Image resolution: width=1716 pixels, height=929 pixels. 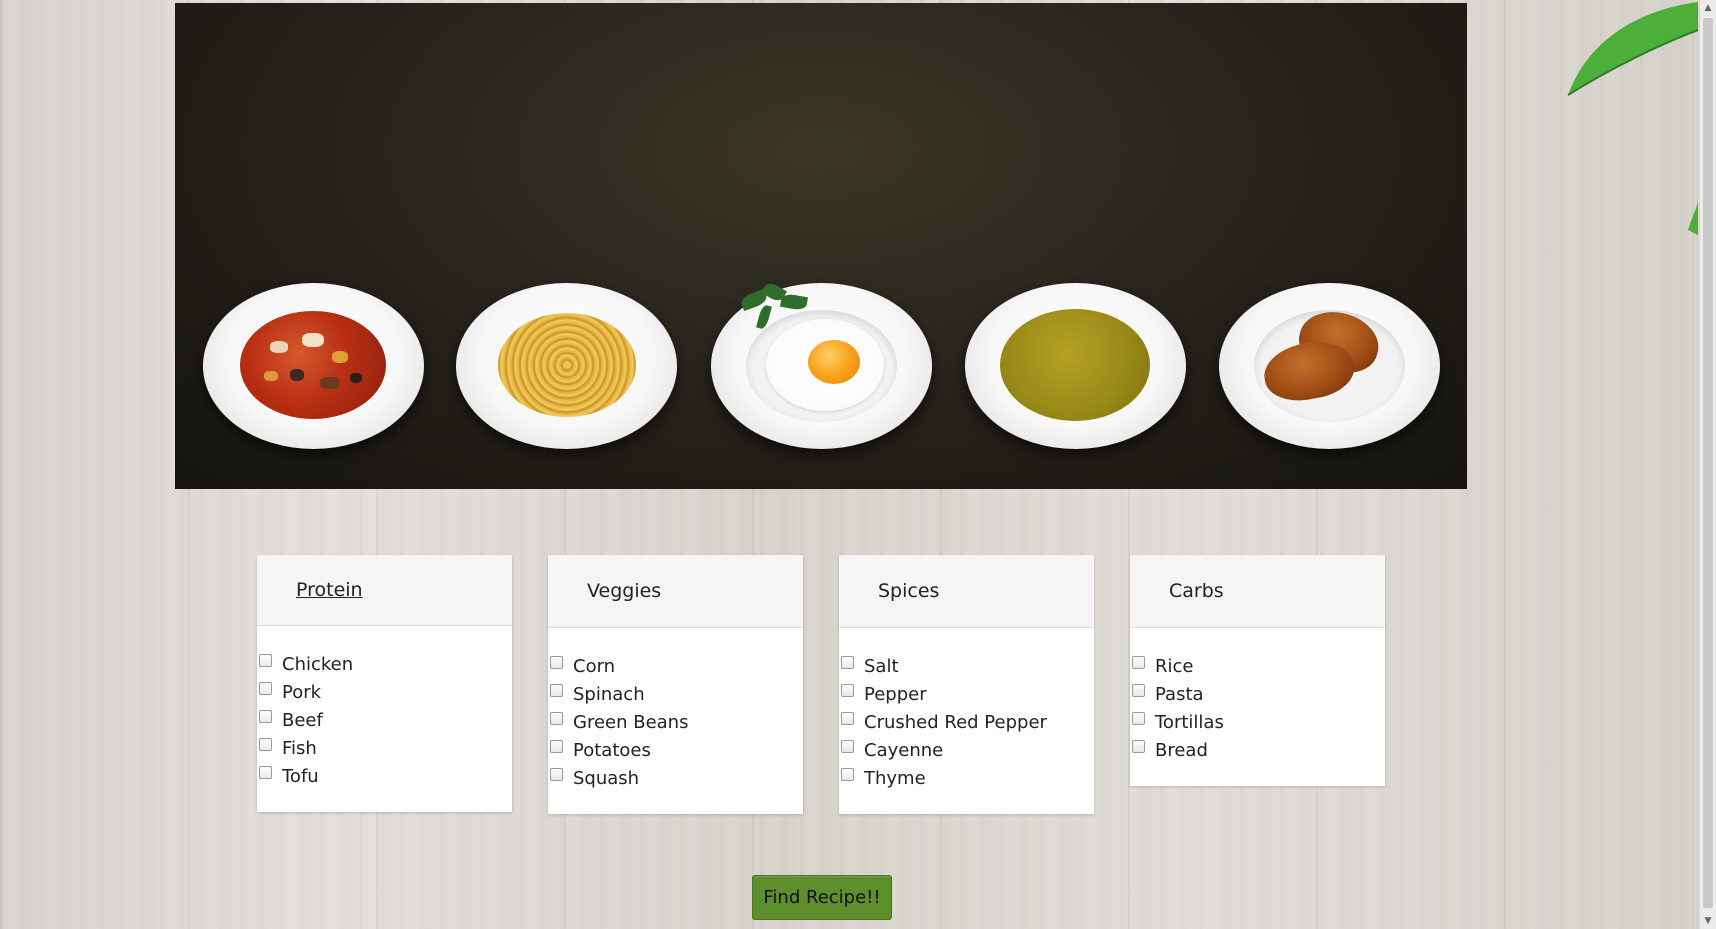 What do you see at coordinates (895, 694) in the screenshot?
I see `checkbox-label: Pepper` at bounding box center [895, 694].